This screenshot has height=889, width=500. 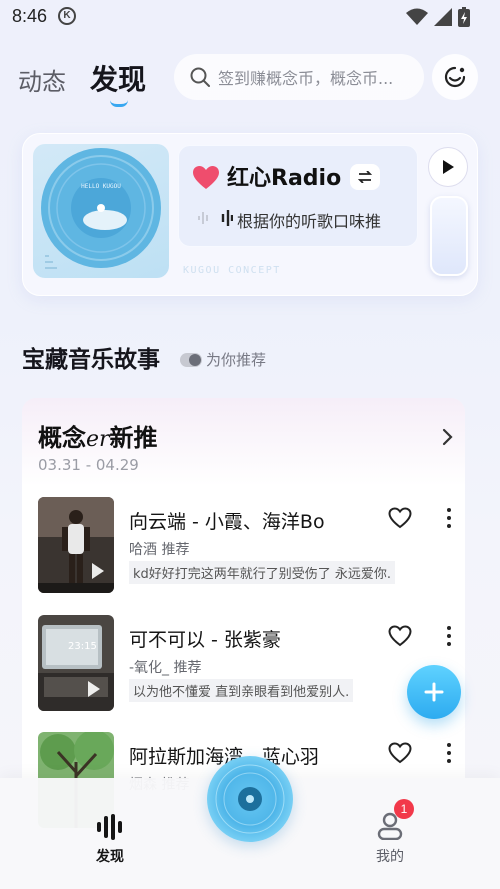 I want to click on switch-mode-button, so click(x=365, y=177).